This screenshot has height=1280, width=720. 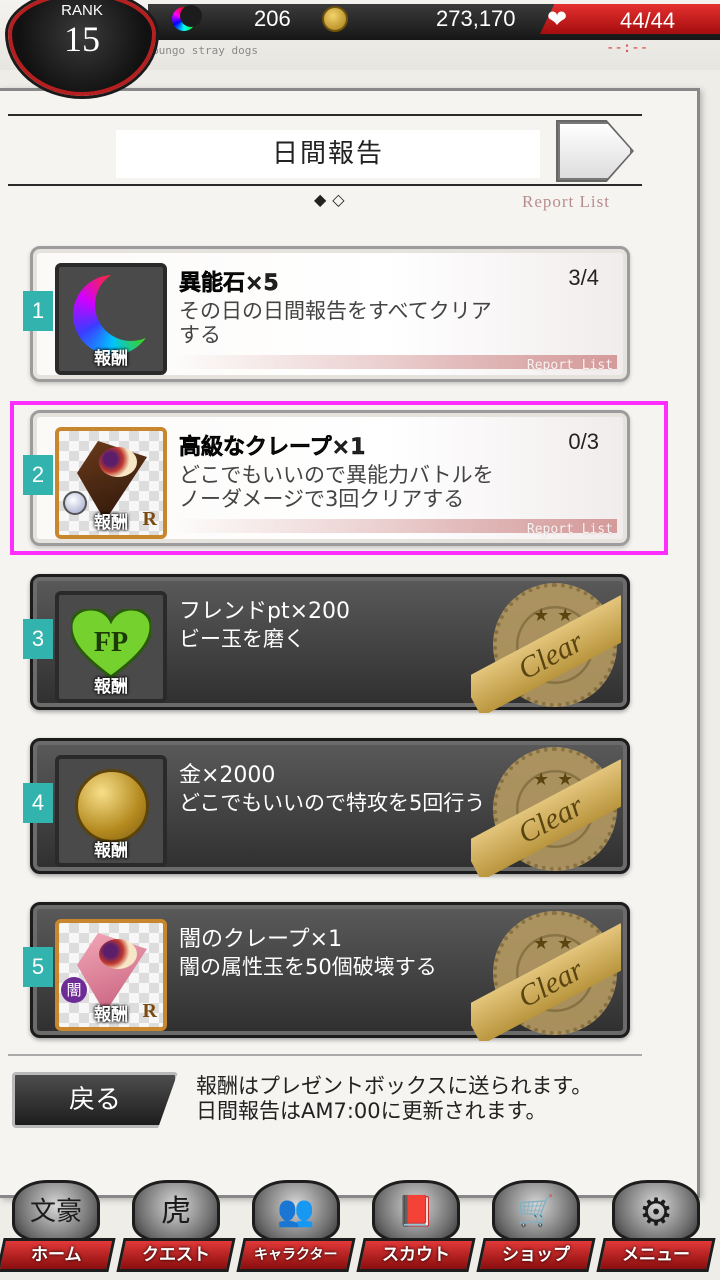 What do you see at coordinates (38, 803) in the screenshot?
I see `card-number: 4` at bounding box center [38, 803].